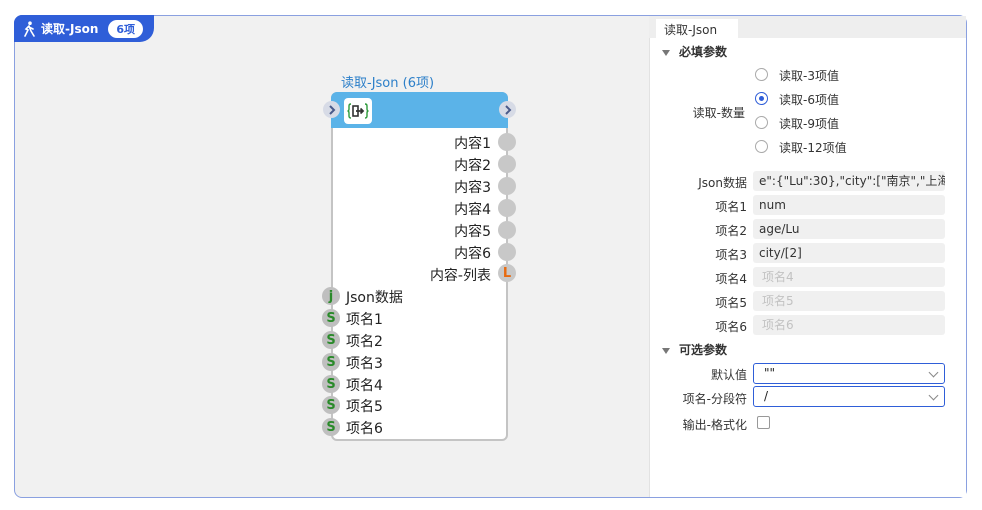  Describe the element at coordinates (714, 425) in the screenshot. I see `format-output-label: 输出-格式化` at that location.